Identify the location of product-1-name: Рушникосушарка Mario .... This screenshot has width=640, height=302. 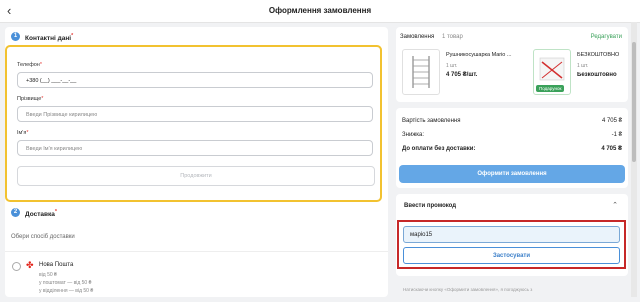
(478, 55).